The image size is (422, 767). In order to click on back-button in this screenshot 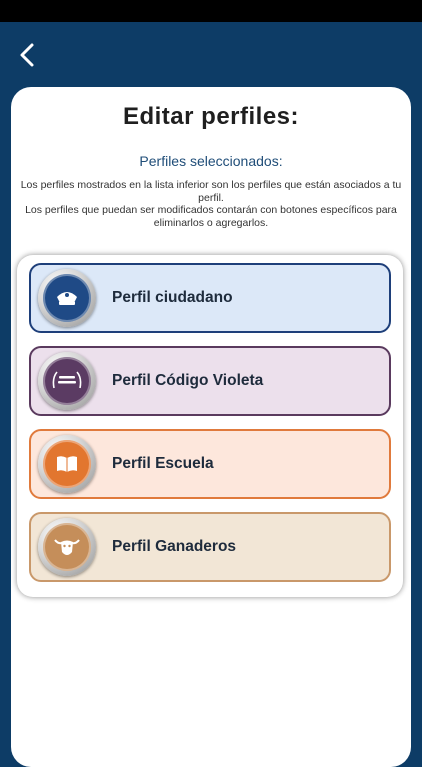, I will do `click(27, 55)`.